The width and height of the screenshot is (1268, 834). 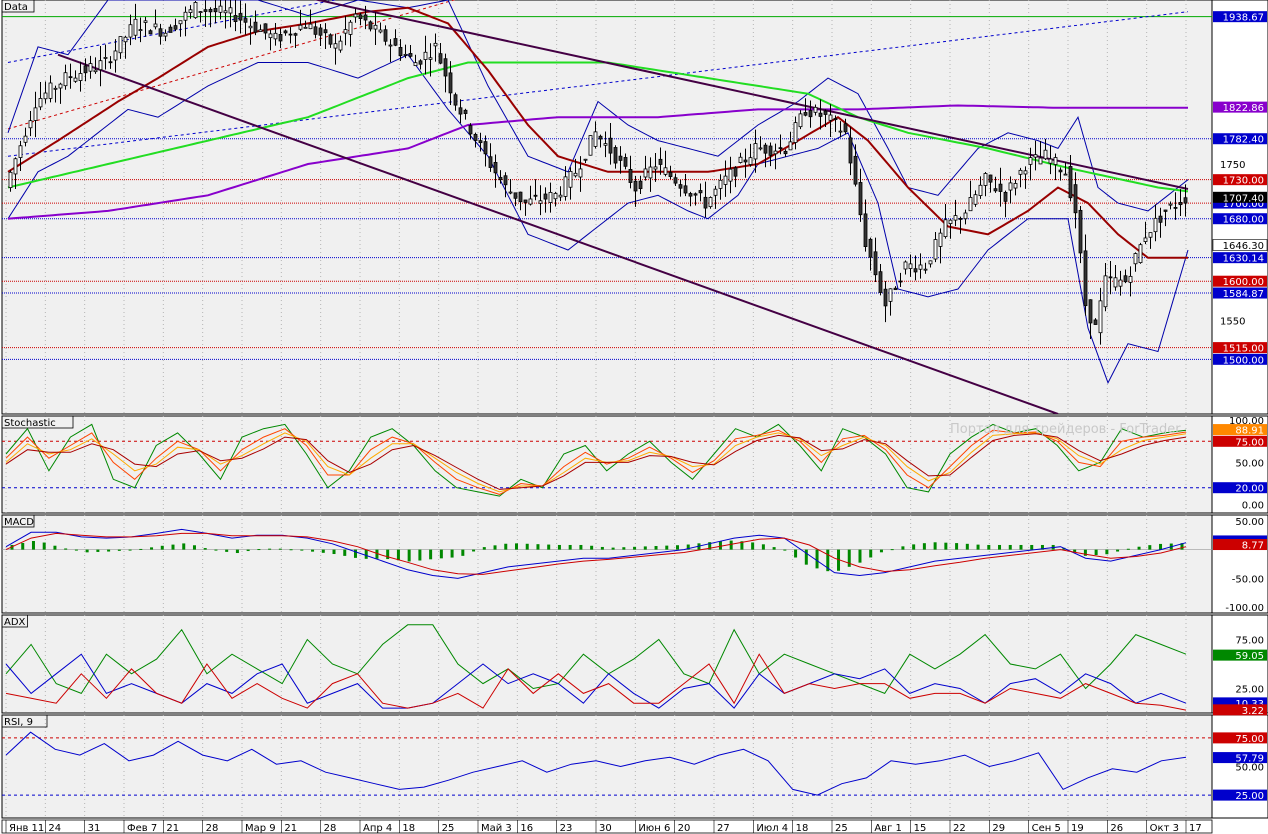 I want to click on price-badge-label: 1730.00, so click(x=1243, y=181).